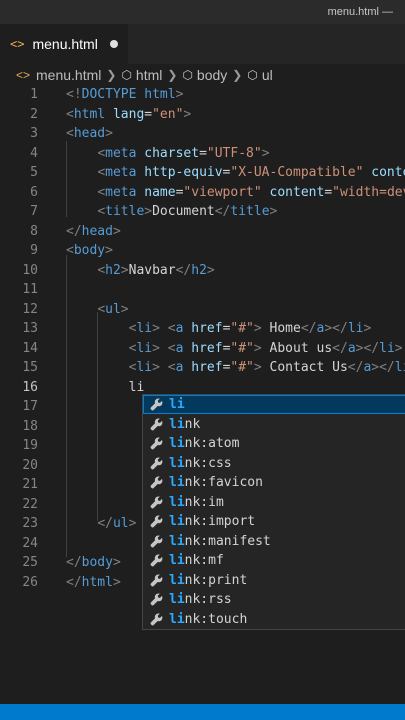 The image size is (405, 720). What do you see at coordinates (274, 463) in the screenshot?
I see `suggestion-item: link:css` at bounding box center [274, 463].